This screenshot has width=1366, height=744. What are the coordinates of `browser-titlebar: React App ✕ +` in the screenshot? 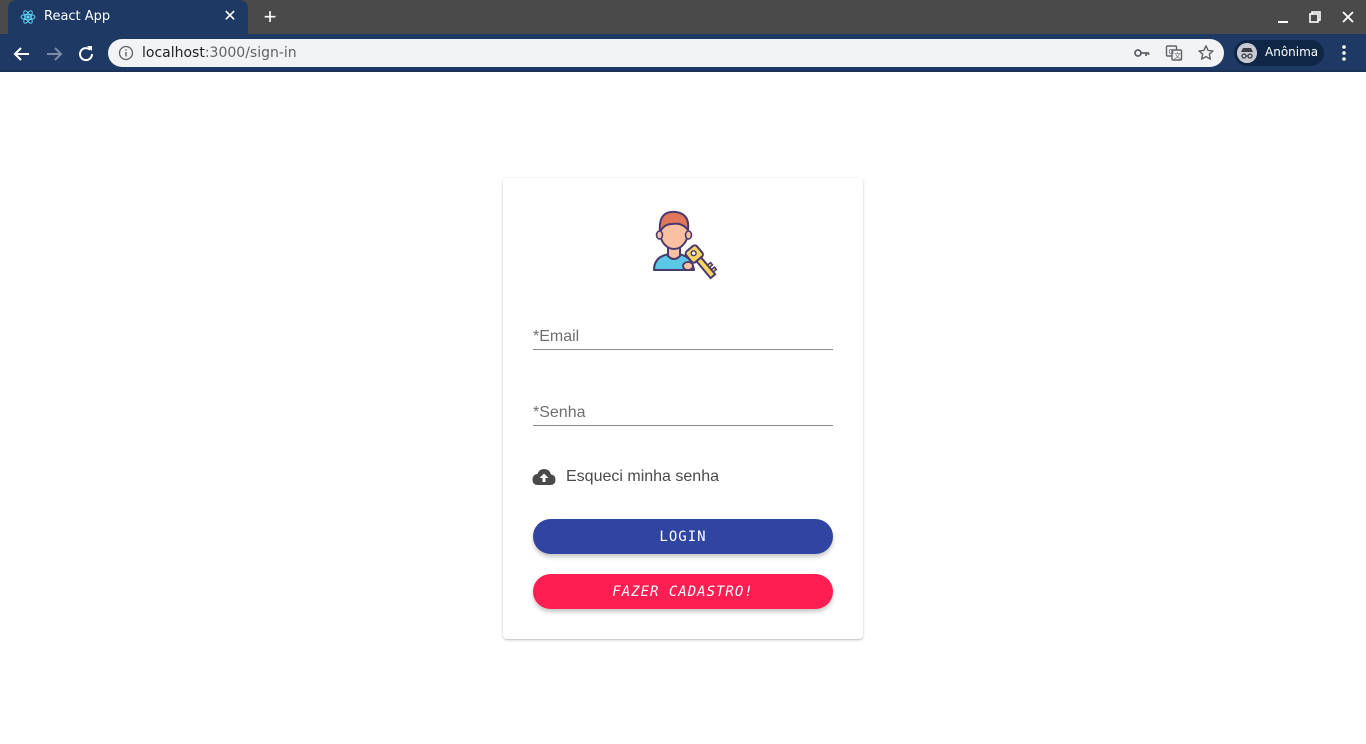 It's located at (683, 17).